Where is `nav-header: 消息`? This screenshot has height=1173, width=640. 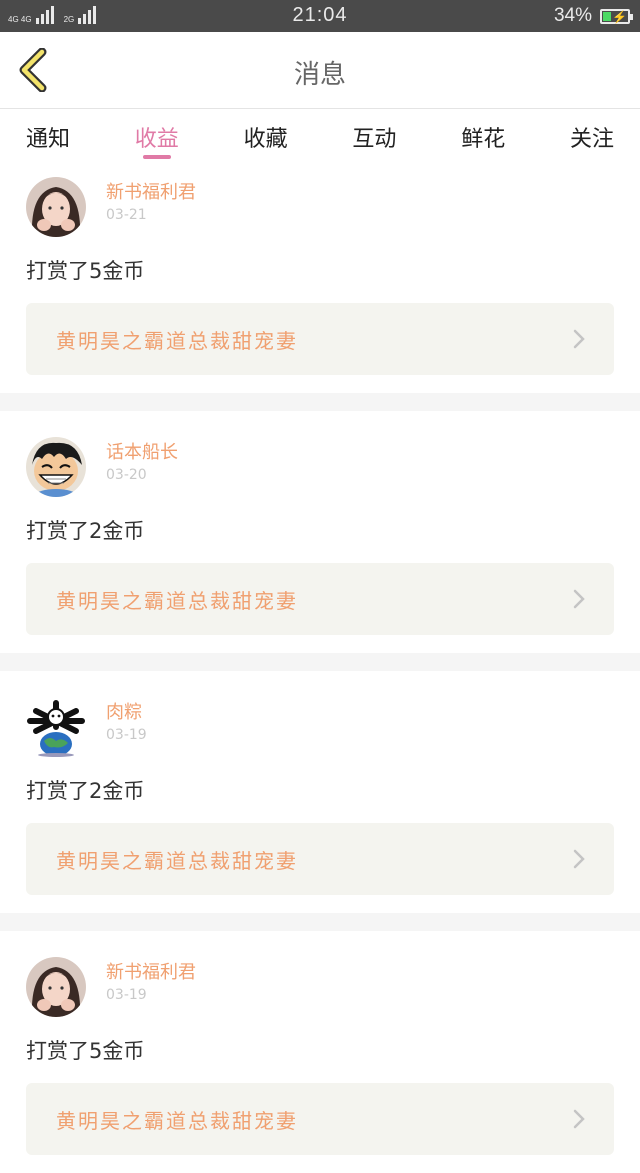 nav-header: 消息 is located at coordinates (320, 70).